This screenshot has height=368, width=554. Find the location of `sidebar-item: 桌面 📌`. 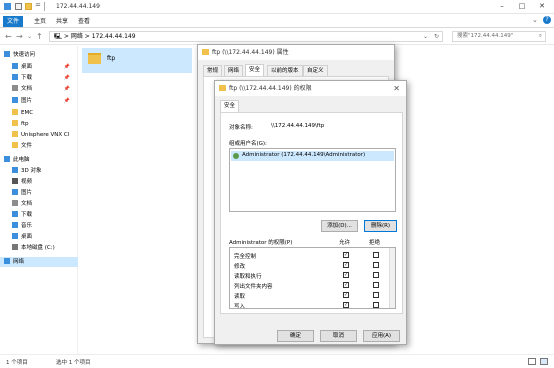

sidebar-item: 桌面 📌 is located at coordinates (39, 67).